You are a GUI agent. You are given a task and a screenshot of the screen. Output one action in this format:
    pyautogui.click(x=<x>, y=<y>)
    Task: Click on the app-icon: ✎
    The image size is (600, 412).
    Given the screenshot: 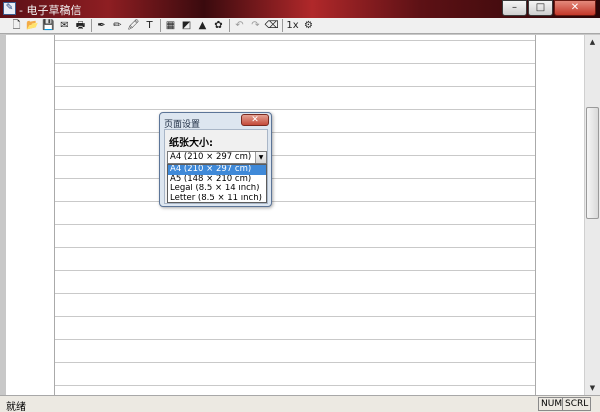 What is the action you would take?
    pyautogui.click(x=9, y=8)
    